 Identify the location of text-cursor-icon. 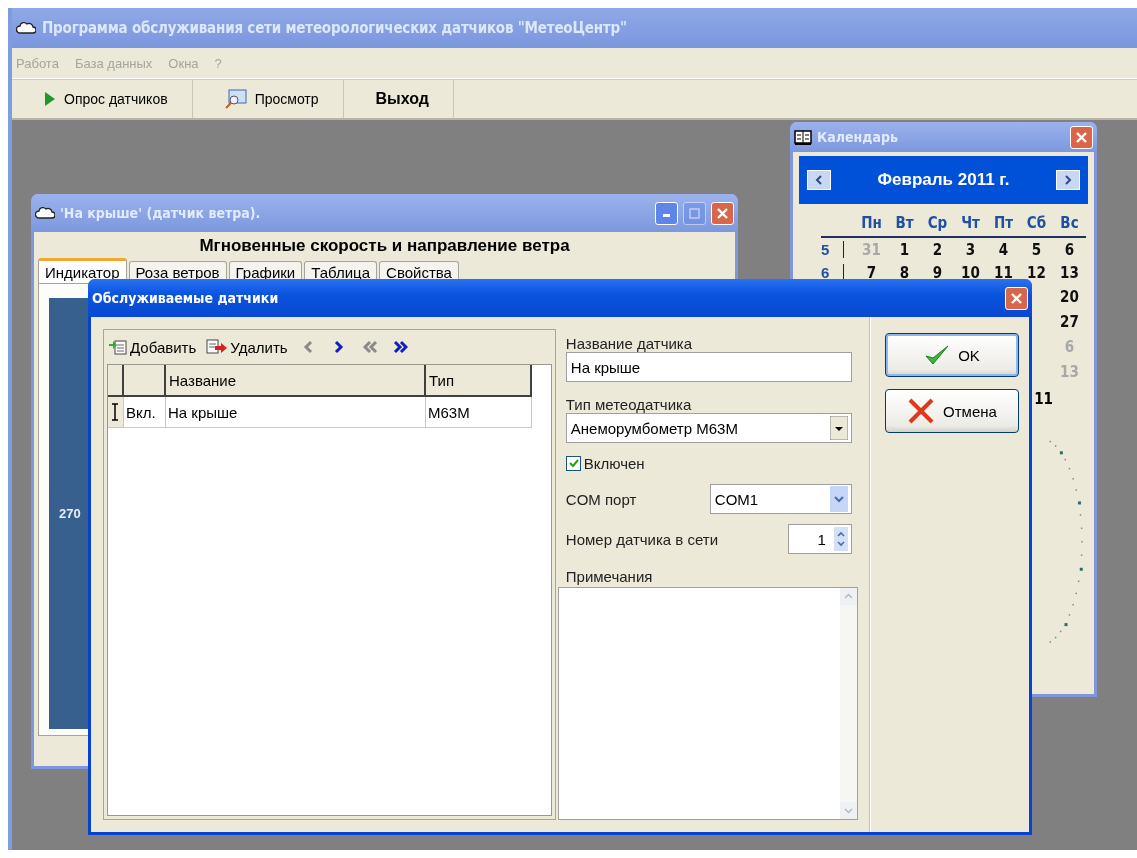
(115, 412).